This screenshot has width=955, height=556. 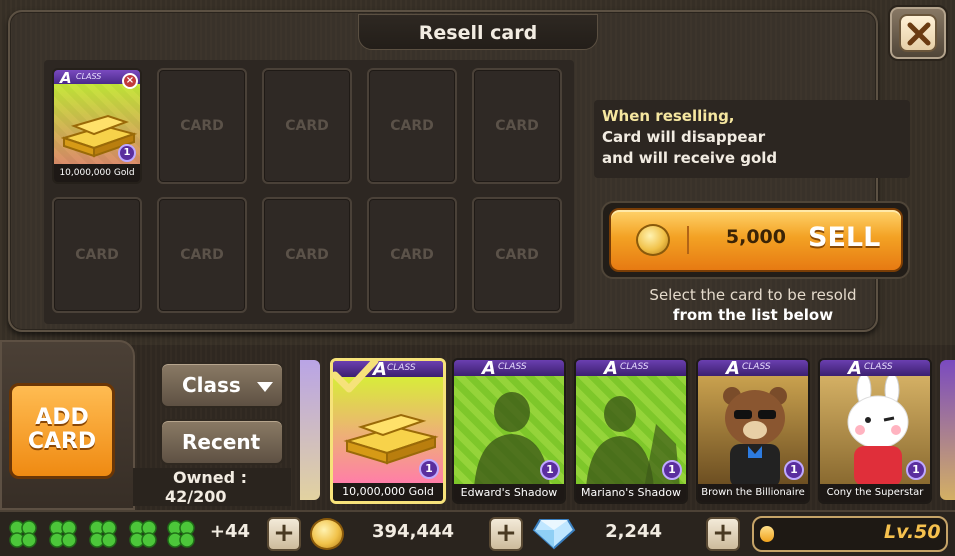 I want to click on hint-line-1: Select the card to be resold, so click(x=753, y=295).